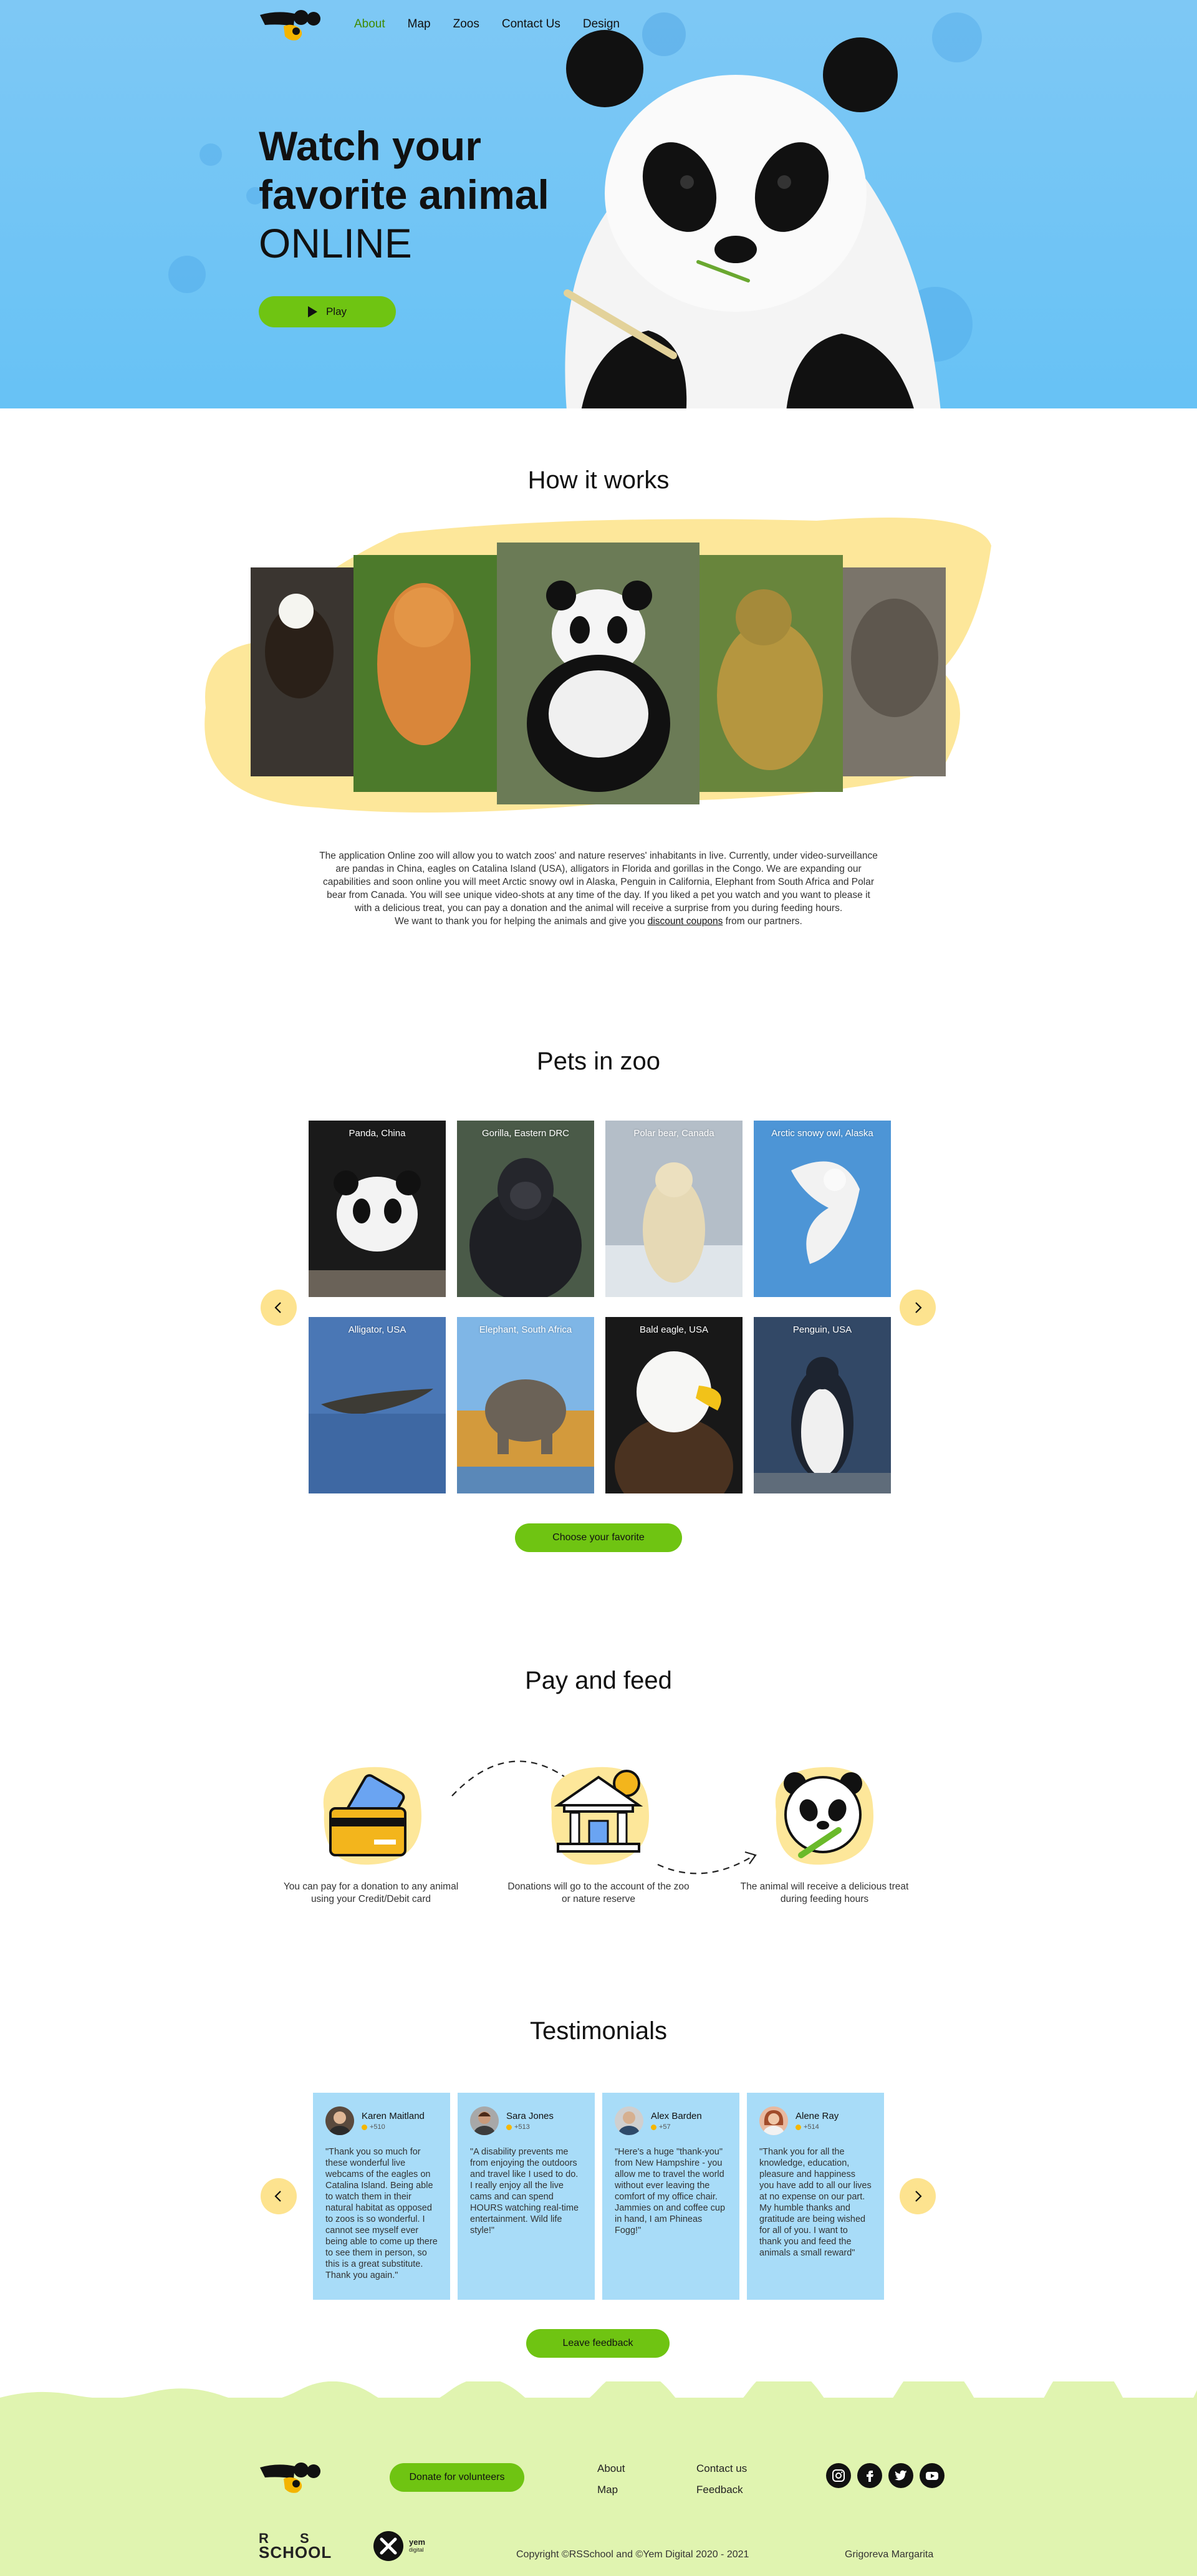 The width and height of the screenshot is (1197, 2576). What do you see at coordinates (665, 2127) in the screenshot?
I see `testimonial-stars: +57` at bounding box center [665, 2127].